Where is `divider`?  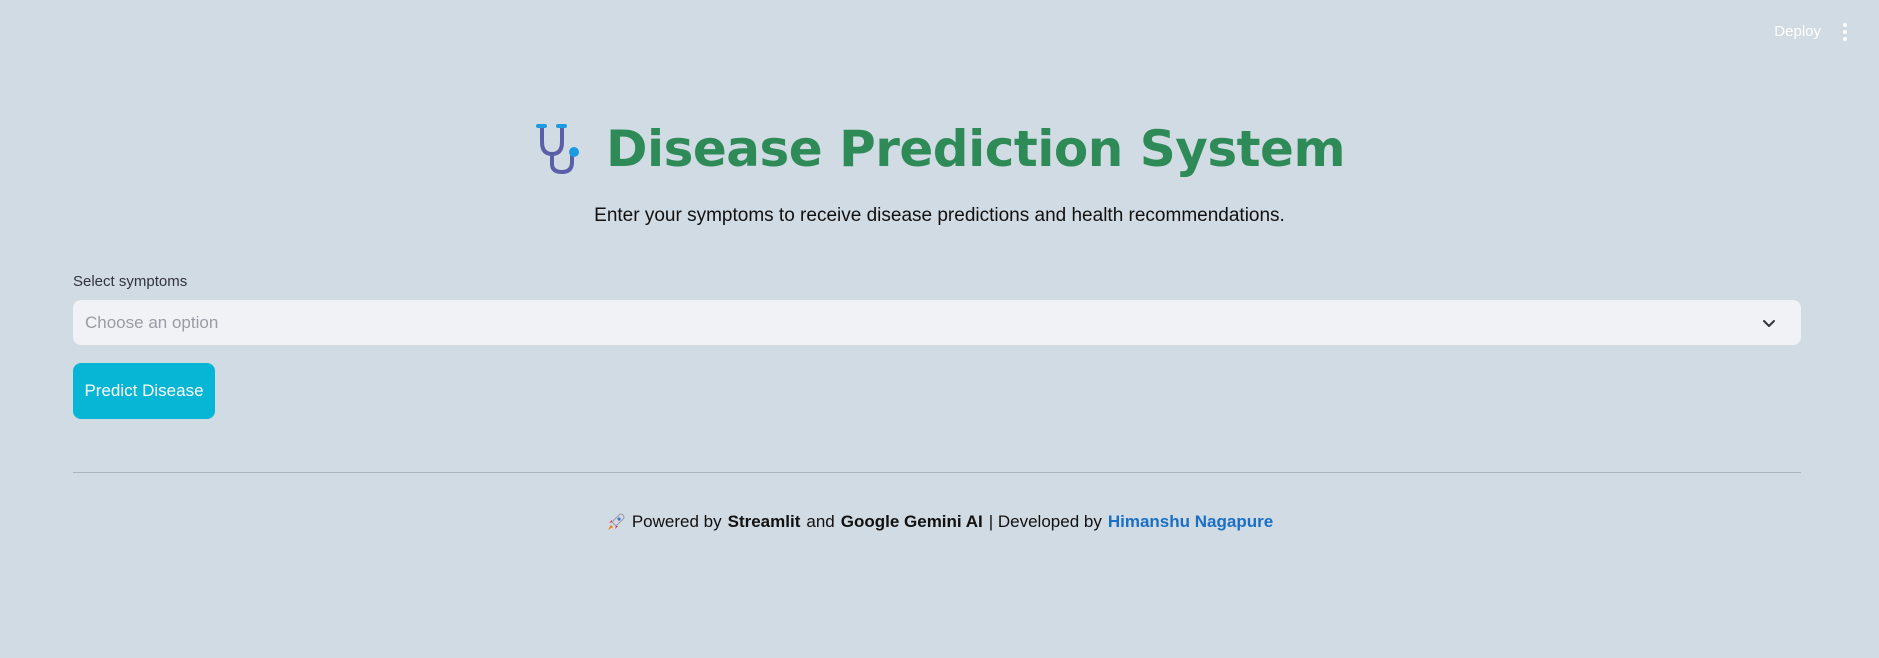
divider is located at coordinates (937, 472).